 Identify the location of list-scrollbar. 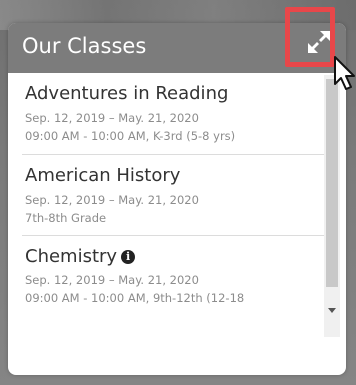
(332, 206).